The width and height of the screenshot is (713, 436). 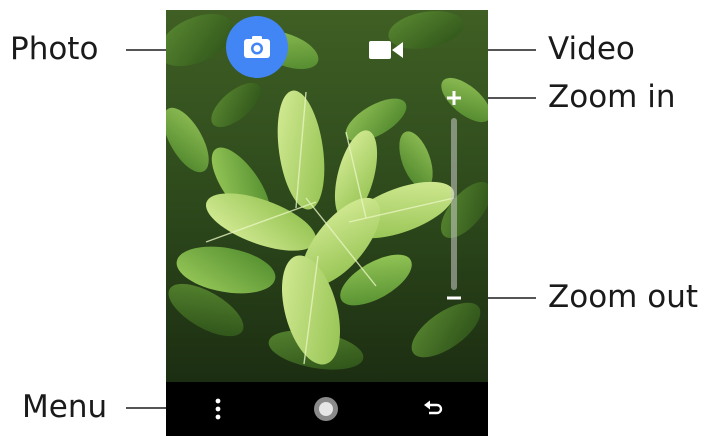 What do you see at coordinates (623, 297) in the screenshot?
I see `callout-zoom-out-label: Zoom out` at bounding box center [623, 297].